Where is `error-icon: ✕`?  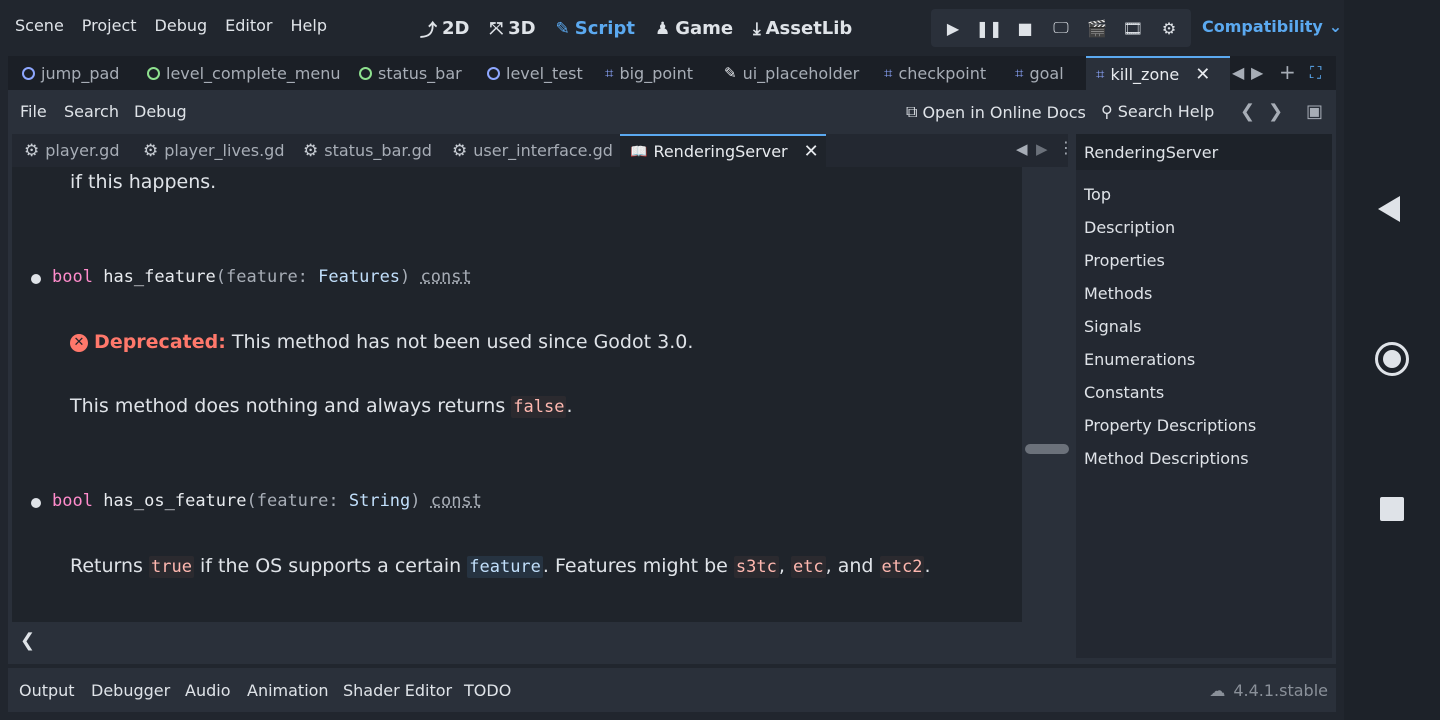
error-icon: ✕ is located at coordinates (79, 343).